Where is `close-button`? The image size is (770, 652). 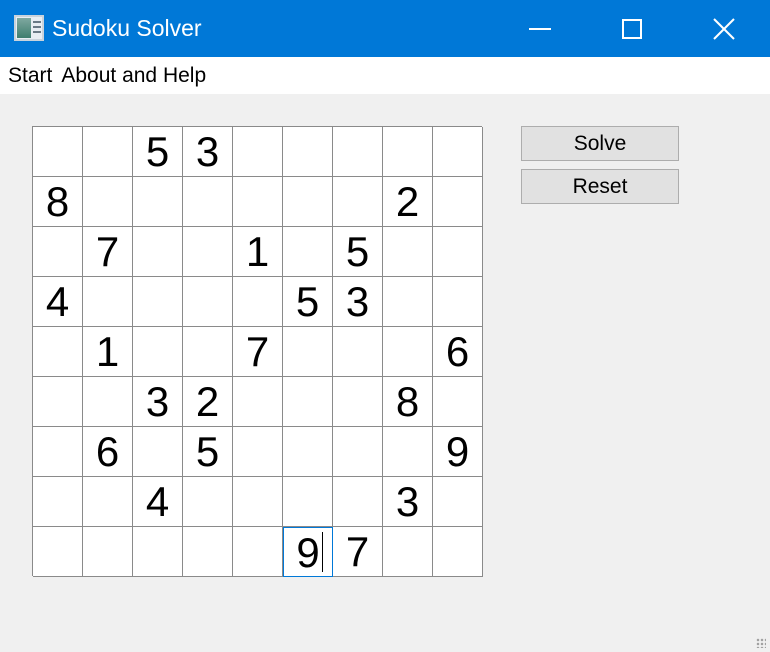
close-button is located at coordinates (724, 28).